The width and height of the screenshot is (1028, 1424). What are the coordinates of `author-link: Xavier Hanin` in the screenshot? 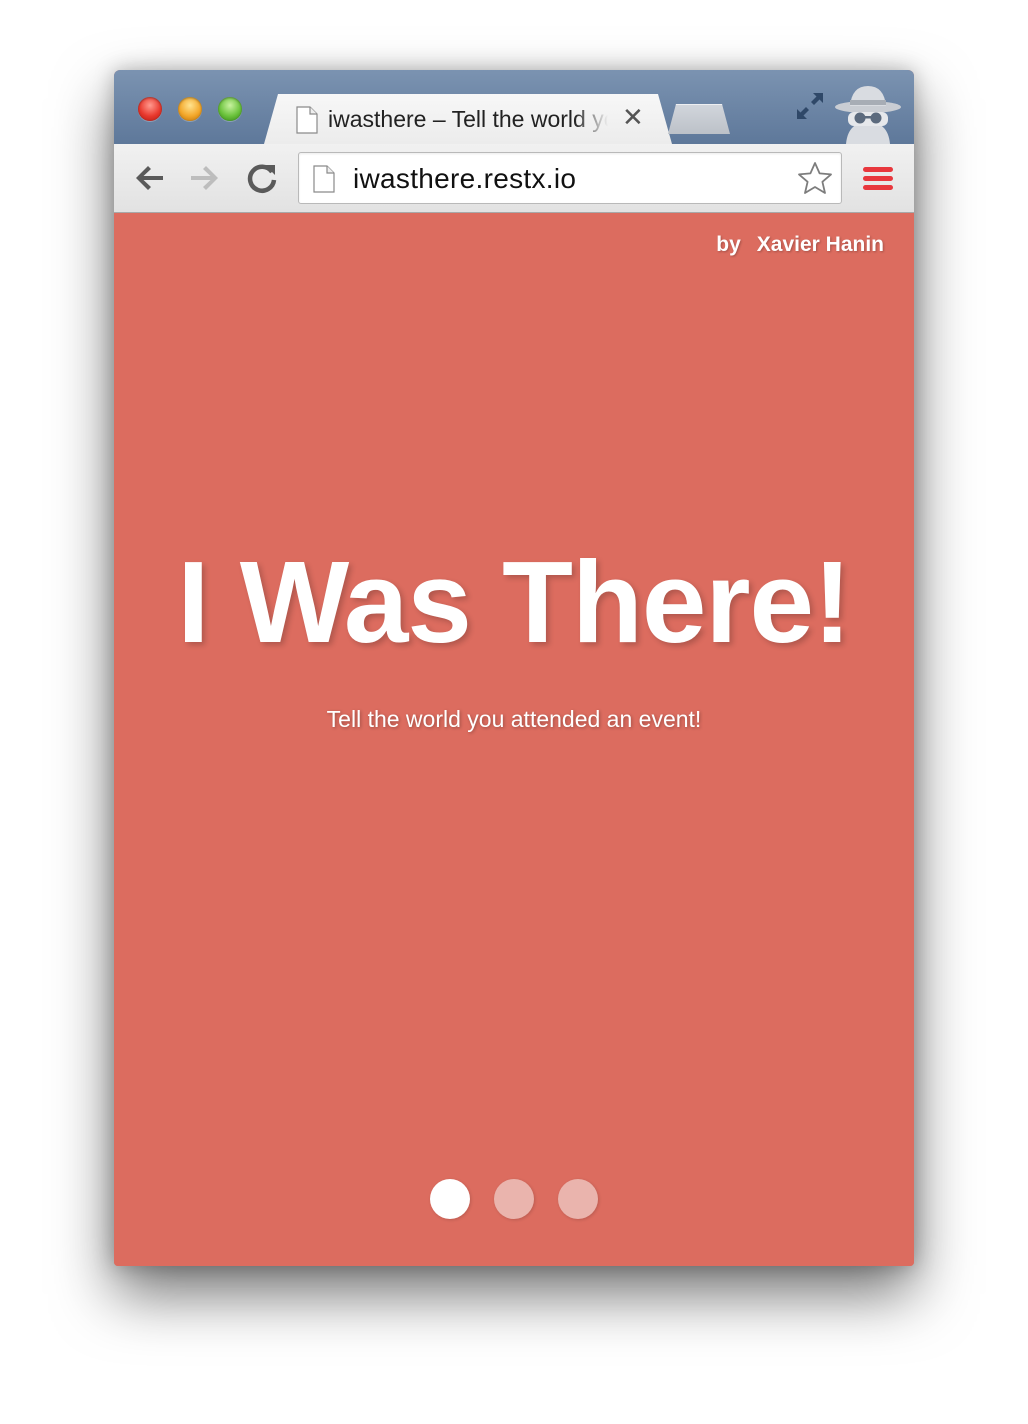 It's located at (820, 244).